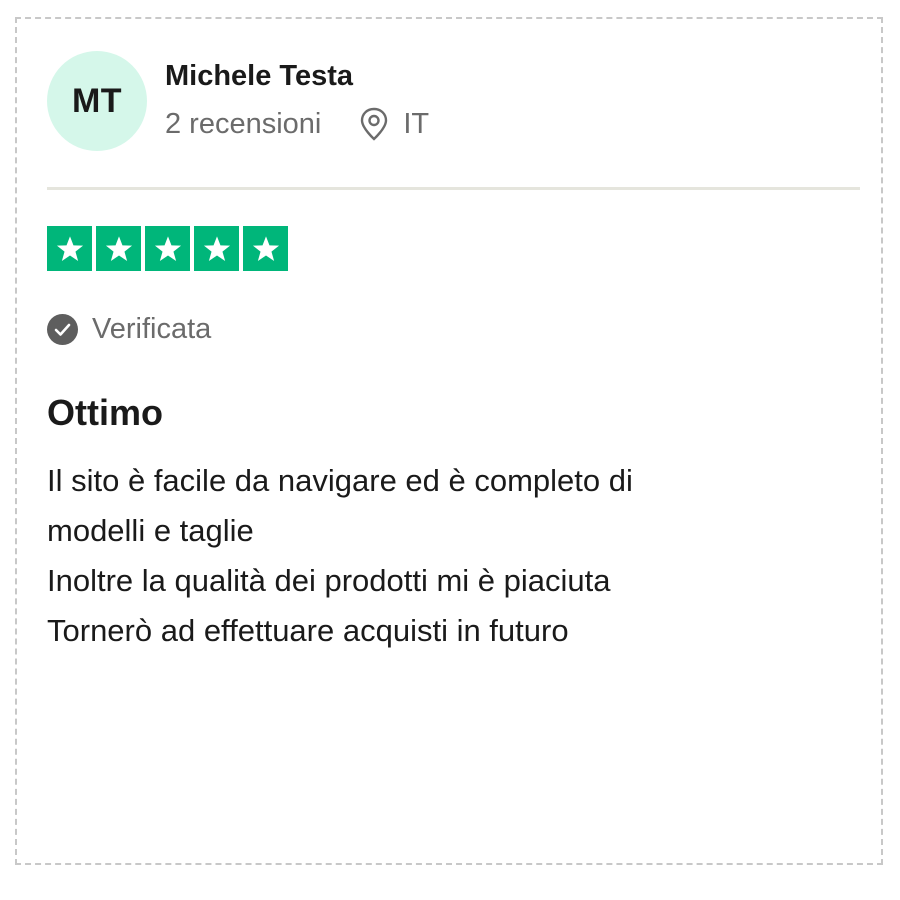 Image resolution: width=900 pixels, height=900 pixels. I want to click on map-pin-icon, so click(374, 124).